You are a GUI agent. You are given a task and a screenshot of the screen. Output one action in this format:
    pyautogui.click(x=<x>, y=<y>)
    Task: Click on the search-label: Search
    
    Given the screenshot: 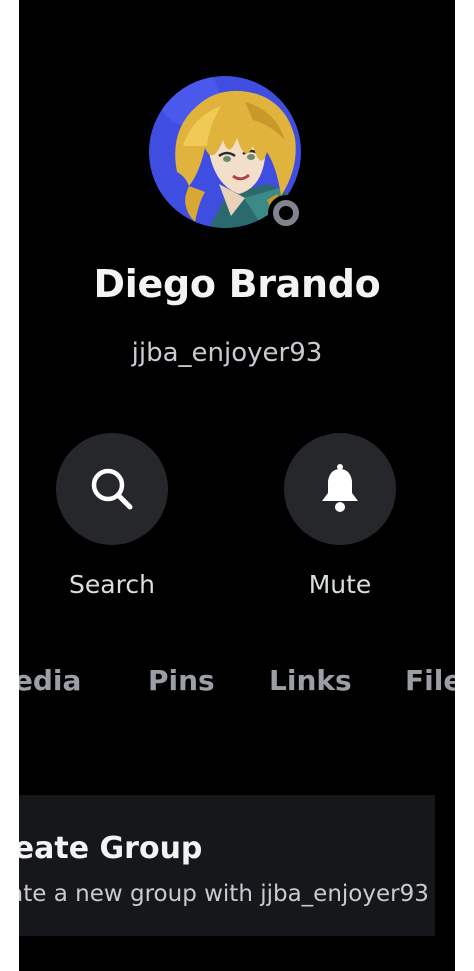 What is the action you would take?
    pyautogui.click(x=112, y=584)
    